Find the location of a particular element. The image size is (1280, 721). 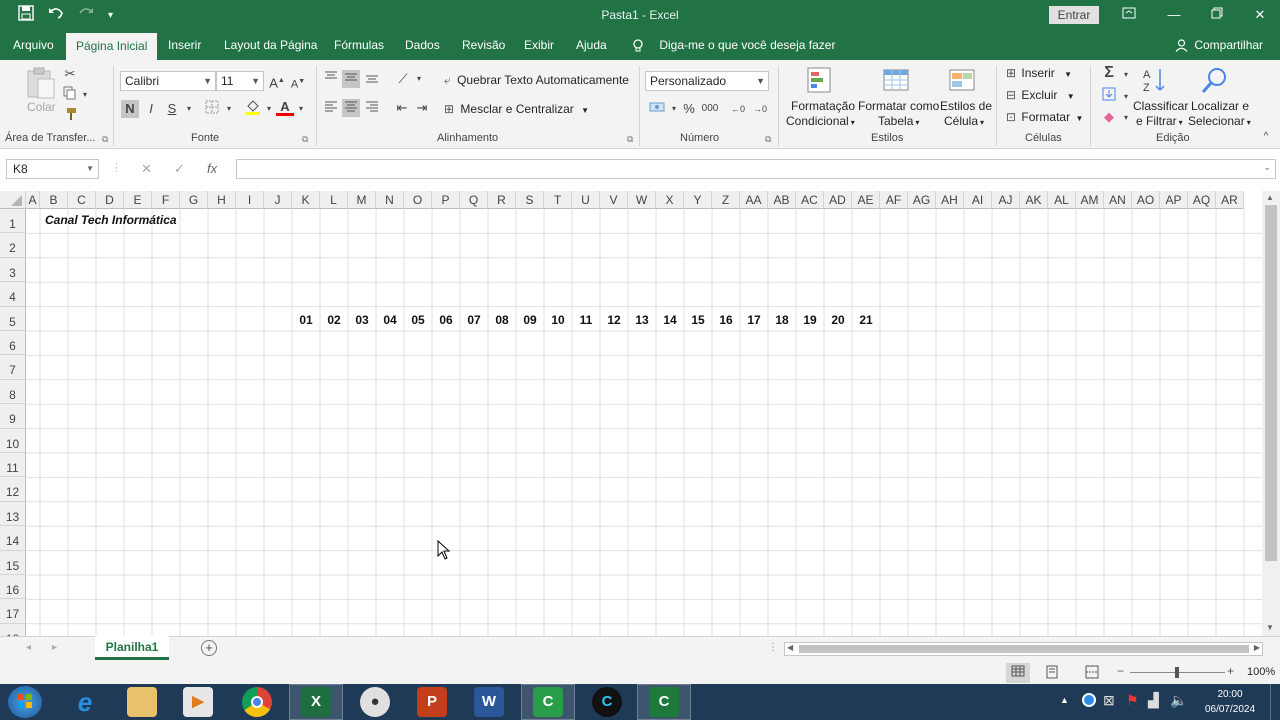

number-launcher-icon: ⧉ is located at coordinates (768, 139).